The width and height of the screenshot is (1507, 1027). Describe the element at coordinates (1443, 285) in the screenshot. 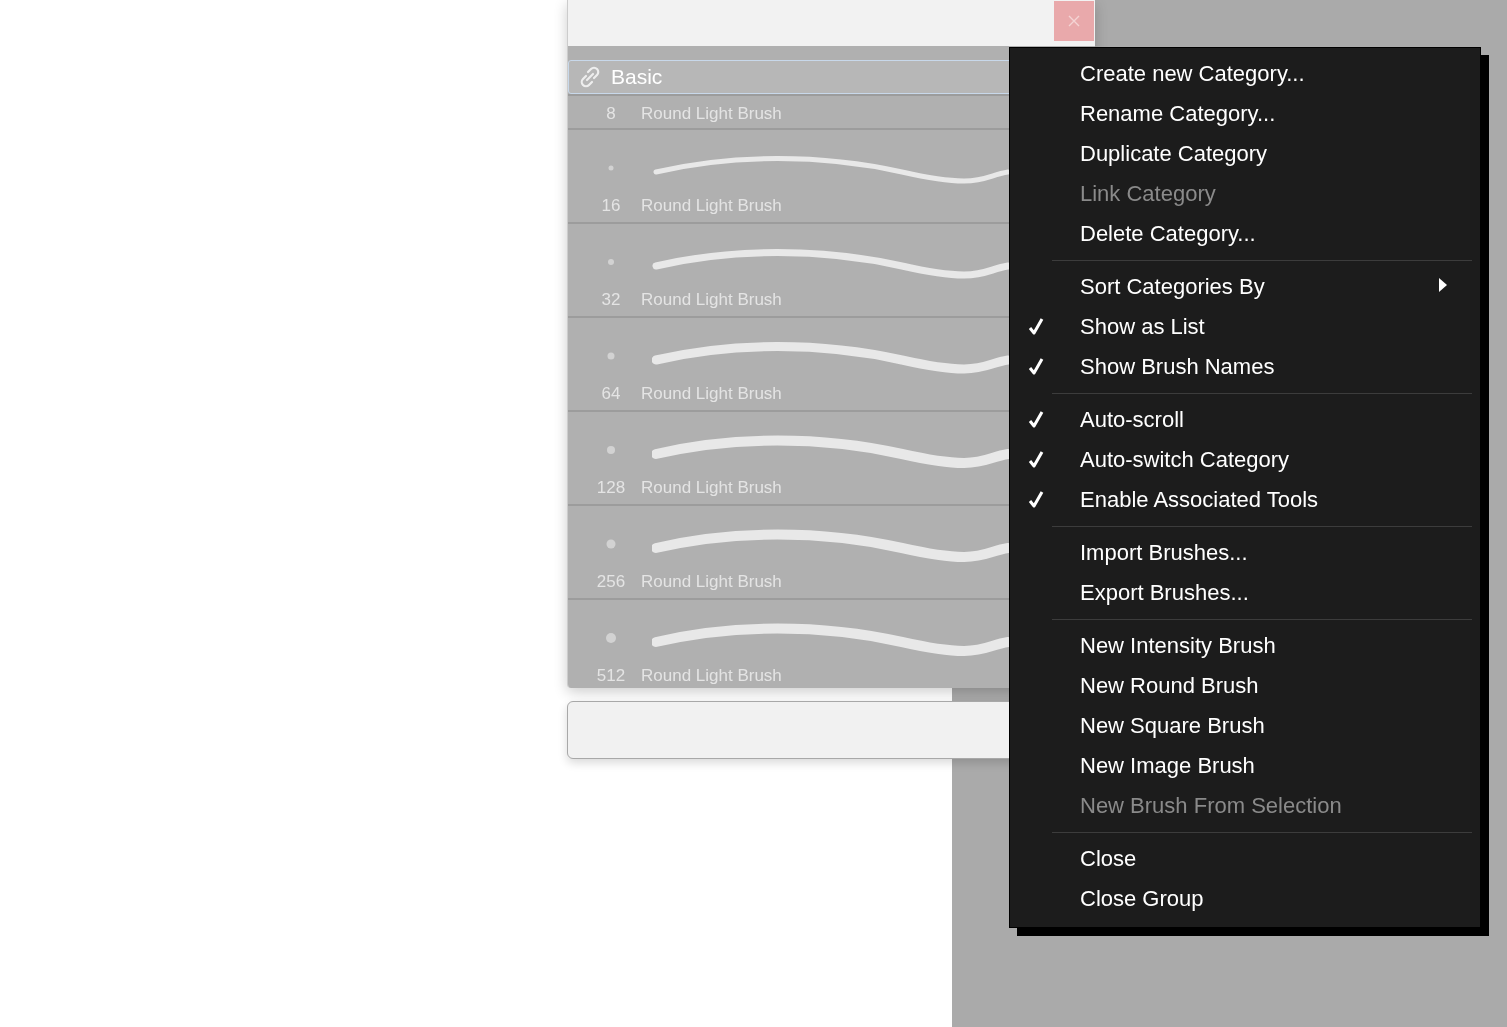

I see `submenu-arrow-icon` at that location.